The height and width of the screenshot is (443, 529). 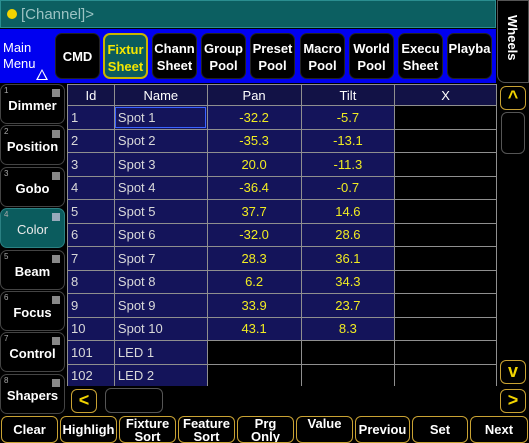 What do you see at coordinates (32, 311) in the screenshot?
I see `preset-button-focus: 6 Focus` at bounding box center [32, 311].